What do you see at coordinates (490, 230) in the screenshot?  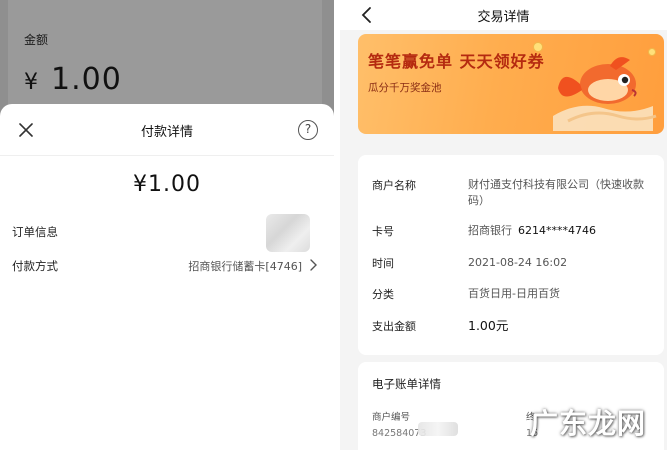 I see `card-bank-name: 招商银行` at bounding box center [490, 230].